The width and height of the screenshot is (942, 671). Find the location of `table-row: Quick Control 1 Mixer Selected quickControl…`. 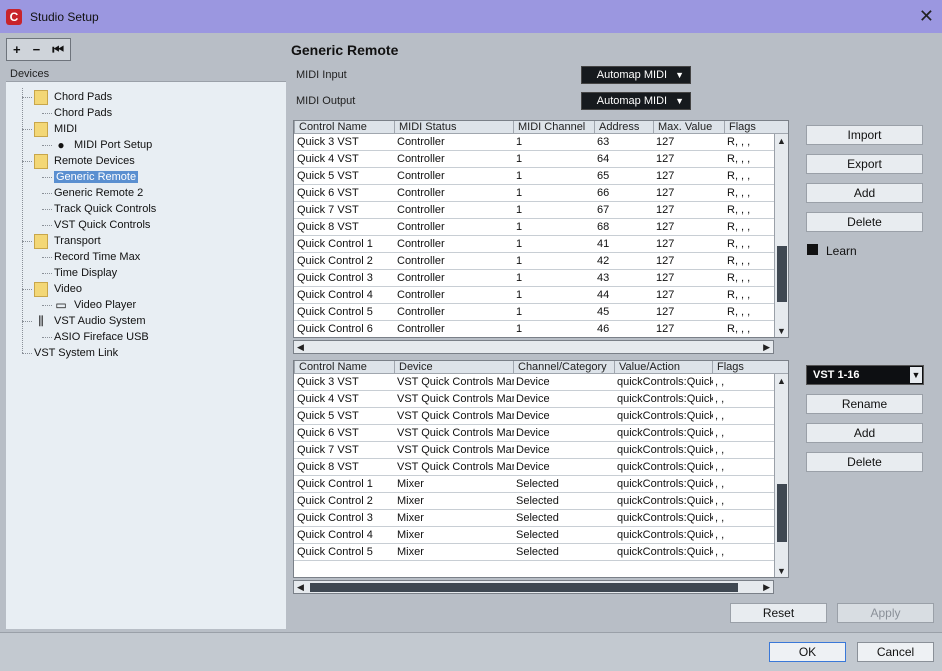

table-row: Quick Control 1 Mixer Selected quickControl… is located at coordinates (534, 484).